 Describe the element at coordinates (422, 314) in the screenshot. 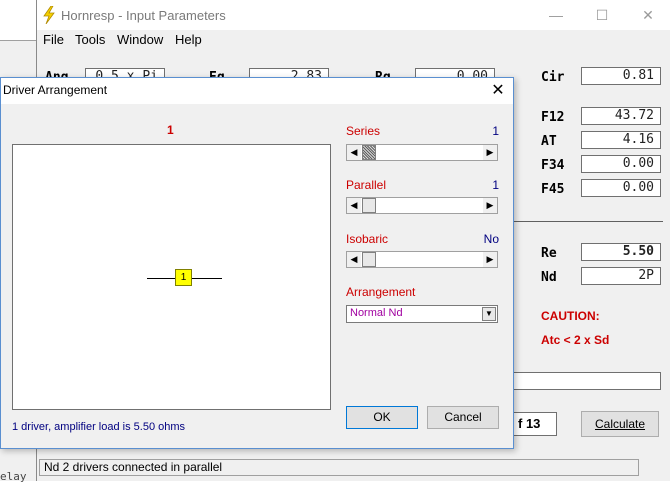

I see `arrangement-select: Normal Nd ▼` at that location.